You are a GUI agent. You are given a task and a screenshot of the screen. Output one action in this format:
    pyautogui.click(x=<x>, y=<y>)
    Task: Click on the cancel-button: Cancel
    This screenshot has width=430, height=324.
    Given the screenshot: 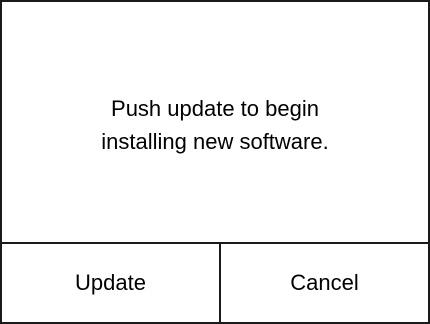 What is the action you would take?
    pyautogui.click(x=324, y=283)
    